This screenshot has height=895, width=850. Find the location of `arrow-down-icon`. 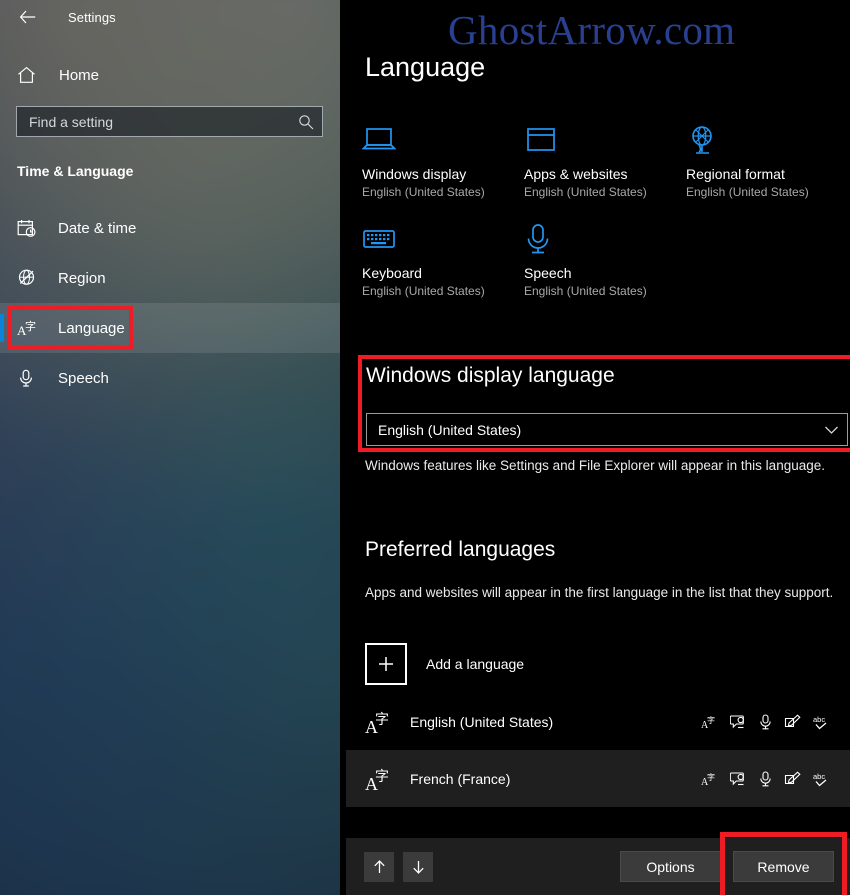

arrow-down-icon is located at coordinates (418, 867).